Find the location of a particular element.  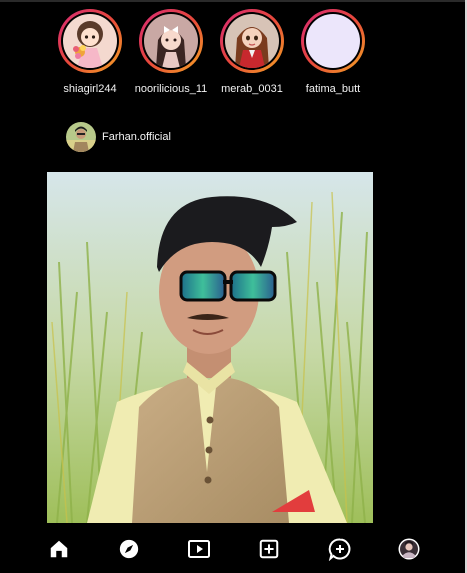

story-username: fatima_butt is located at coordinates (333, 89).